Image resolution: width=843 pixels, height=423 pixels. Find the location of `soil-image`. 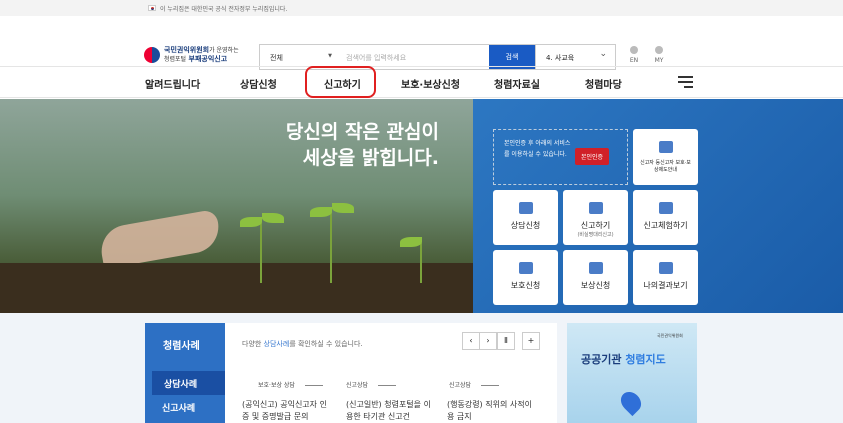

soil-image is located at coordinates (236, 288).